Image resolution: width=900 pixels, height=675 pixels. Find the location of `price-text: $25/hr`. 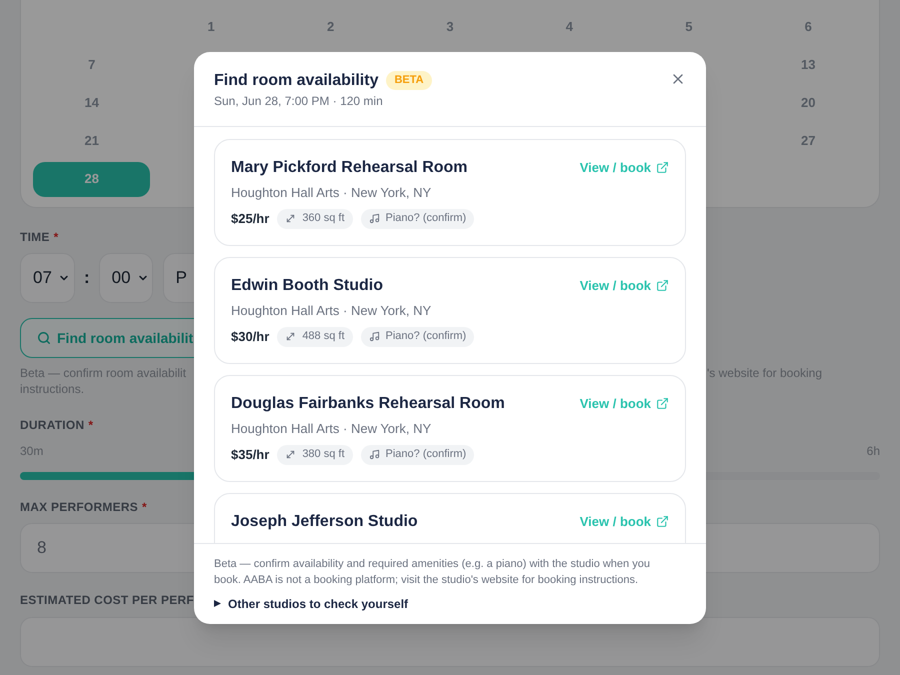

price-text: $25/hr is located at coordinates (250, 219).